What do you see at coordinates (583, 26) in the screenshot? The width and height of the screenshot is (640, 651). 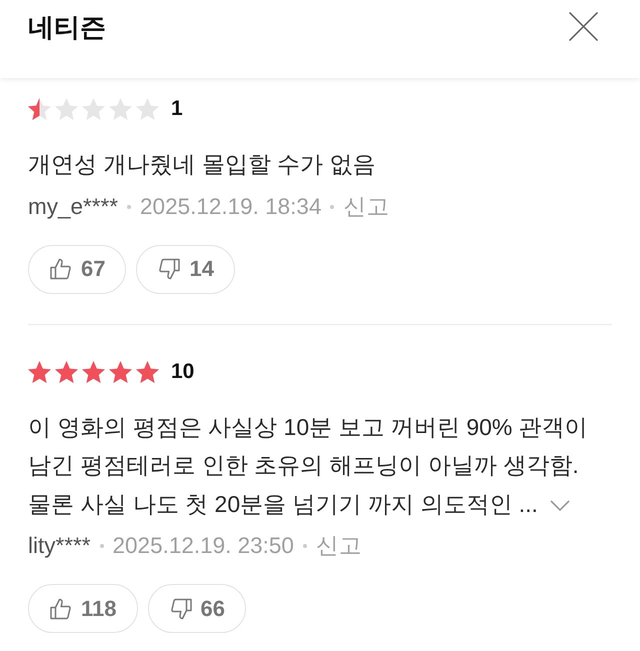 I see `close-icon` at bounding box center [583, 26].